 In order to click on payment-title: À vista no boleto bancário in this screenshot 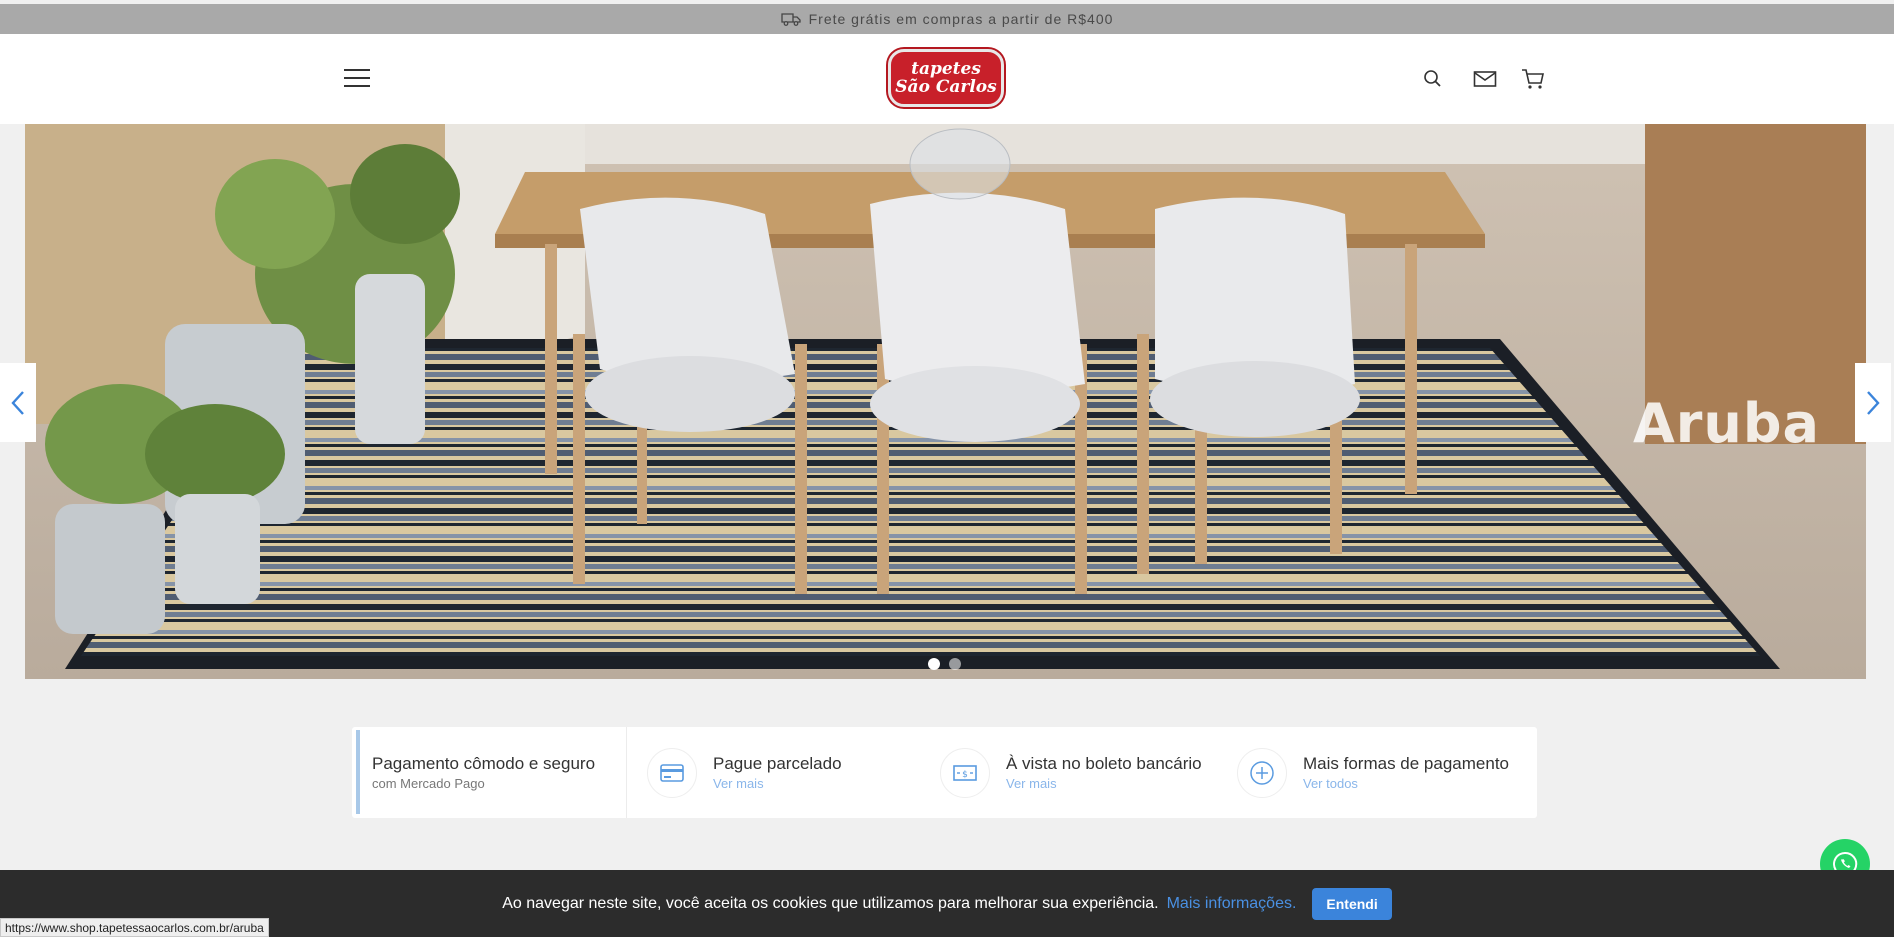, I will do `click(1104, 763)`.